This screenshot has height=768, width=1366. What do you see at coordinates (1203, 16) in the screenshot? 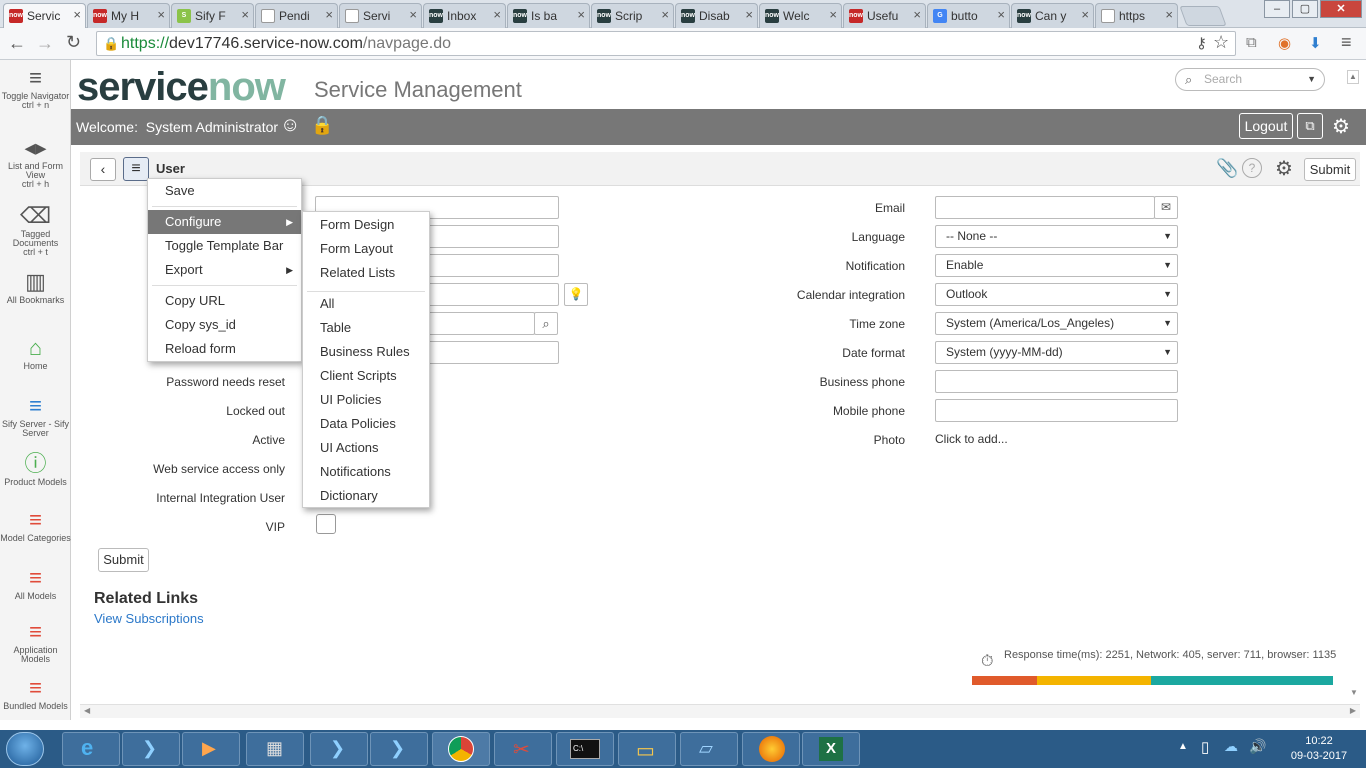
I see `new-tab-button` at bounding box center [1203, 16].